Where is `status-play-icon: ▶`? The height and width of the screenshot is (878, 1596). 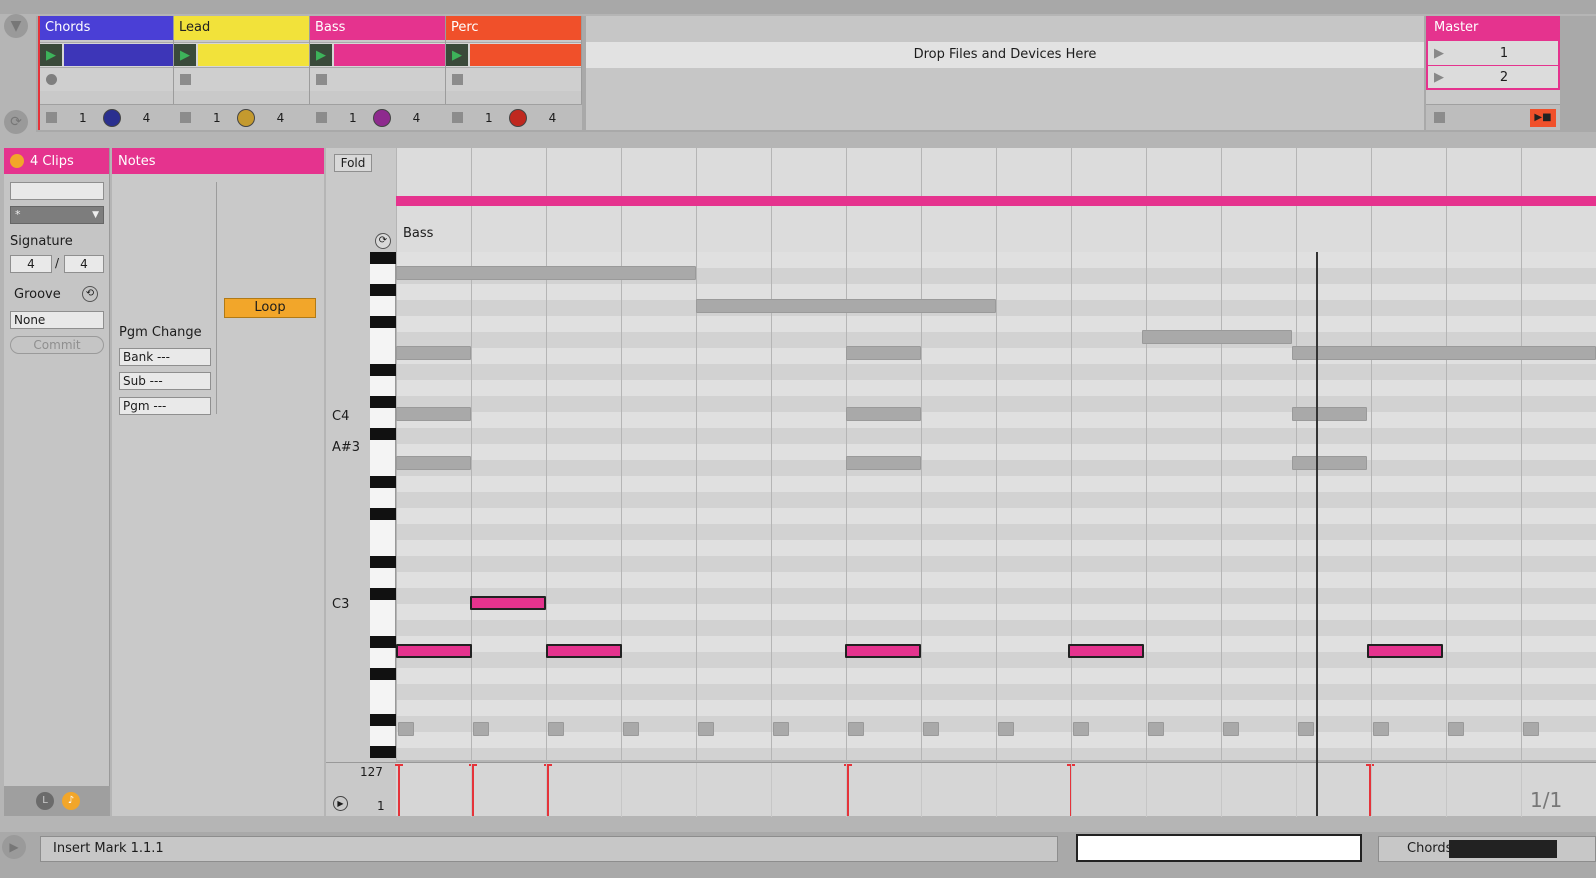 status-play-icon: ▶ is located at coordinates (14, 847).